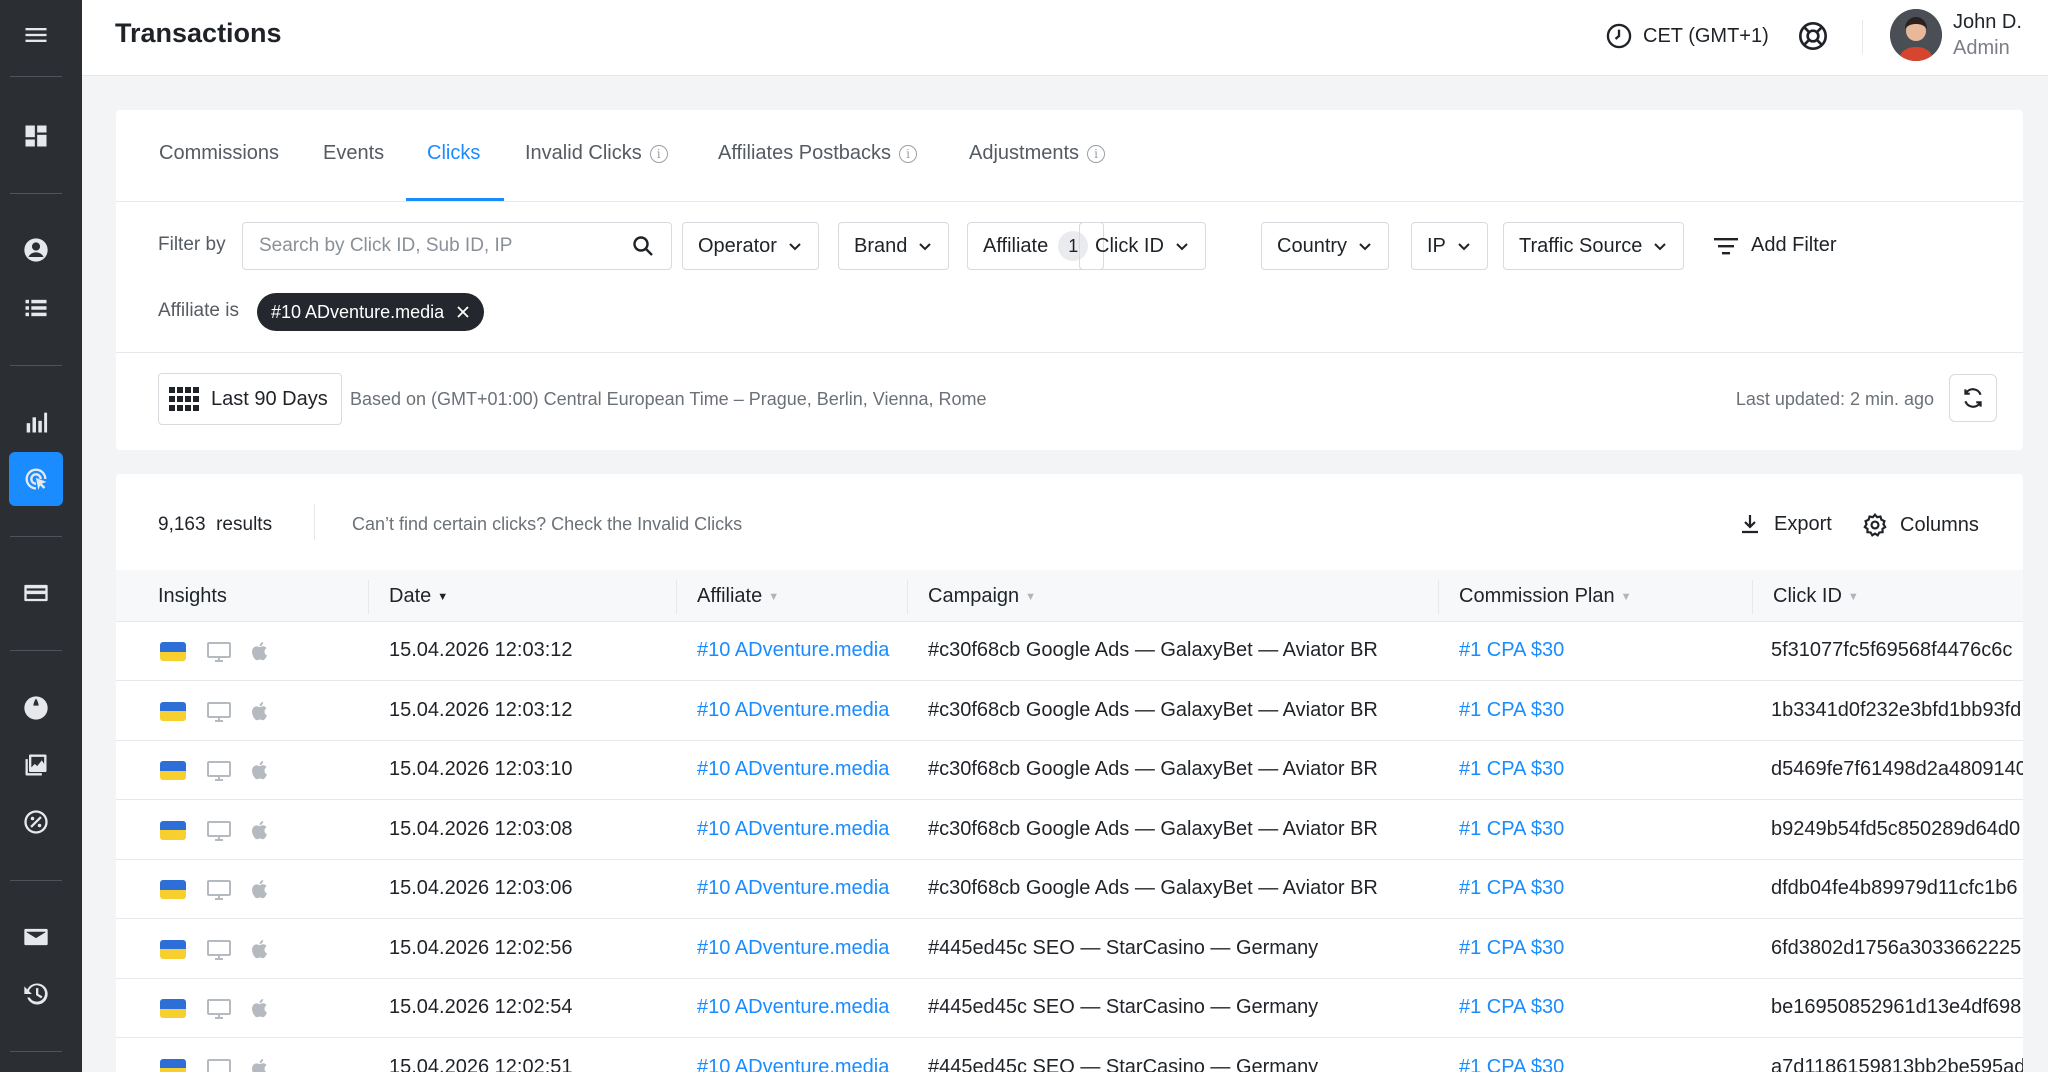  Describe the element at coordinates (1775, 245) in the screenshot. I see `add-filter-button: Add Filter` at that location.